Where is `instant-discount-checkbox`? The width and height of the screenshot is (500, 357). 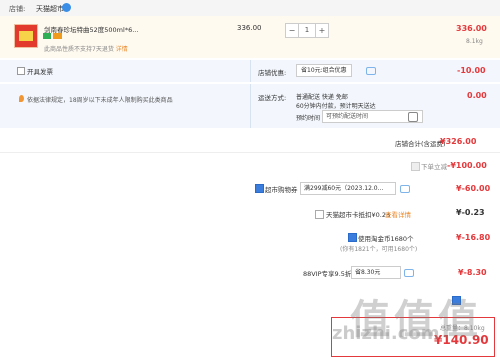 instant-discount-checkbox is located at coordinates (415, 166).